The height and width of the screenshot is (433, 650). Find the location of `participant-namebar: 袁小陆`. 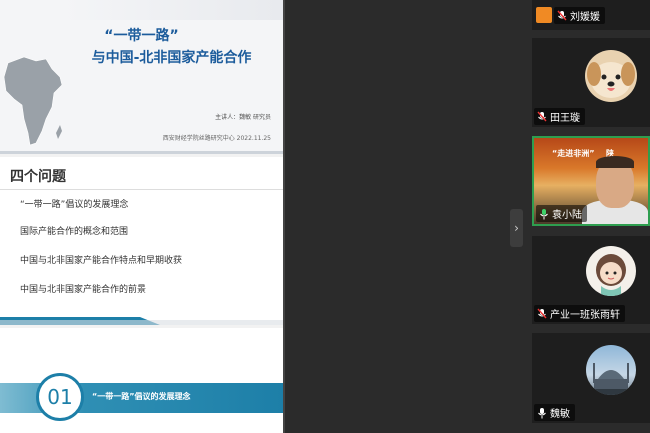

participant-namebar: 袁小陆 is located at coordinates (561, 213).